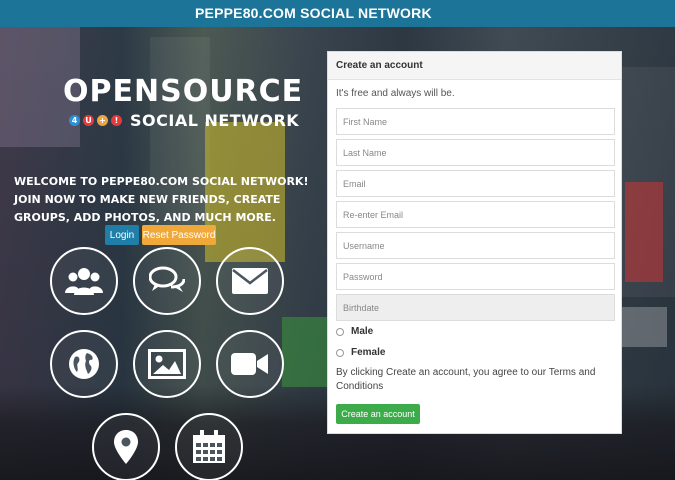 The image size is (675, 480). Describe the element at coordinates (209, 446) in the screenshot. I see `calendar-icon` at that location.